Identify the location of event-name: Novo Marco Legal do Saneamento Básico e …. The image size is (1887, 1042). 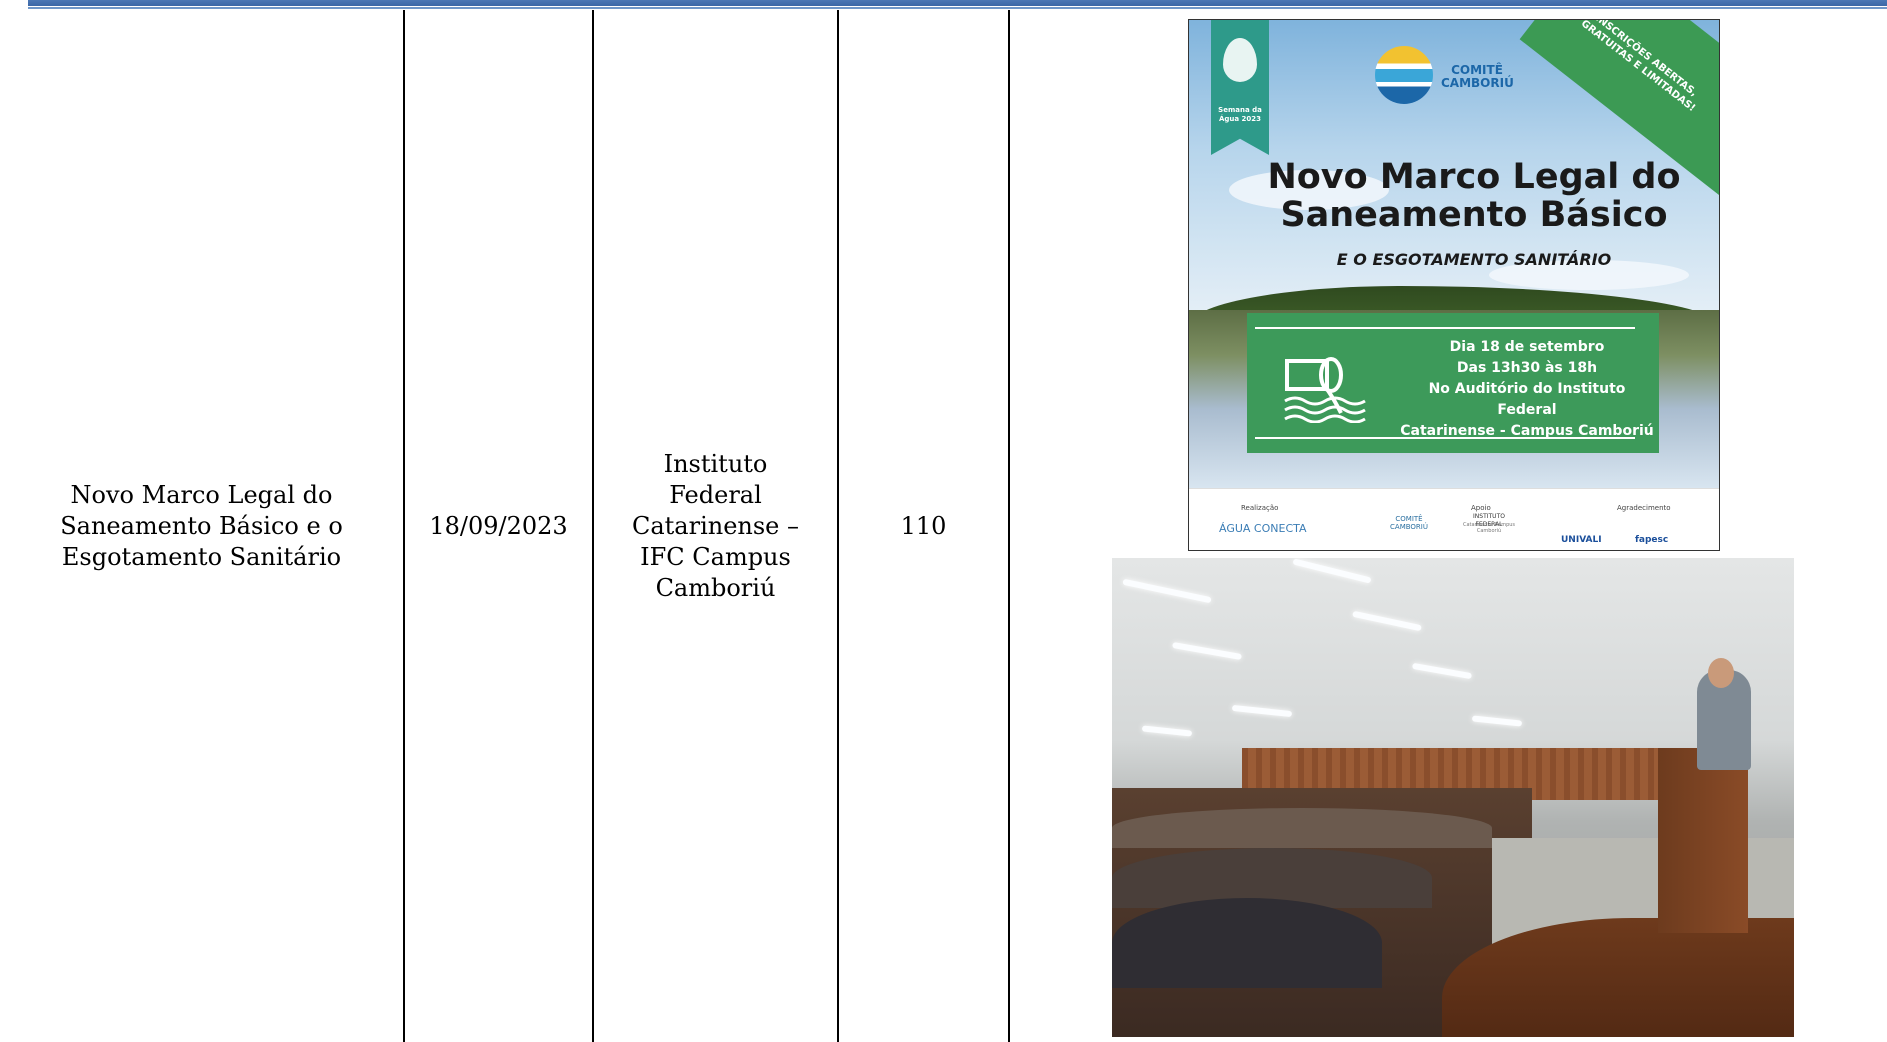
(201, 525).